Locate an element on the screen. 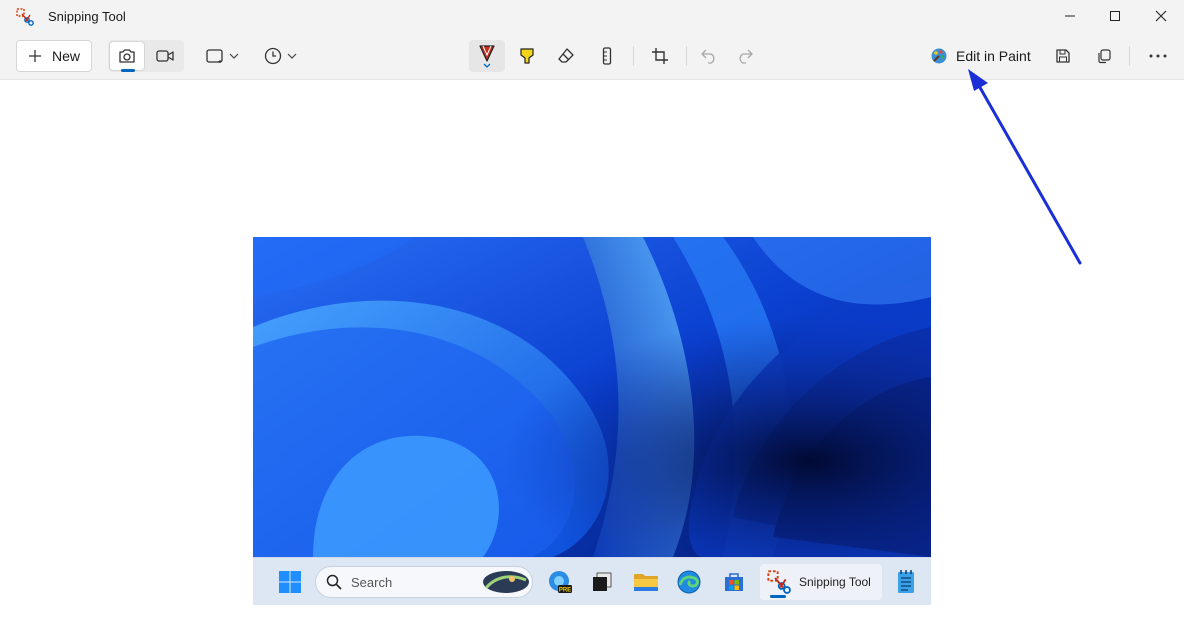 Image resolution: width=1184 pixels, height=622 pixels. ruler-icon is located at coordinates (607, 56).